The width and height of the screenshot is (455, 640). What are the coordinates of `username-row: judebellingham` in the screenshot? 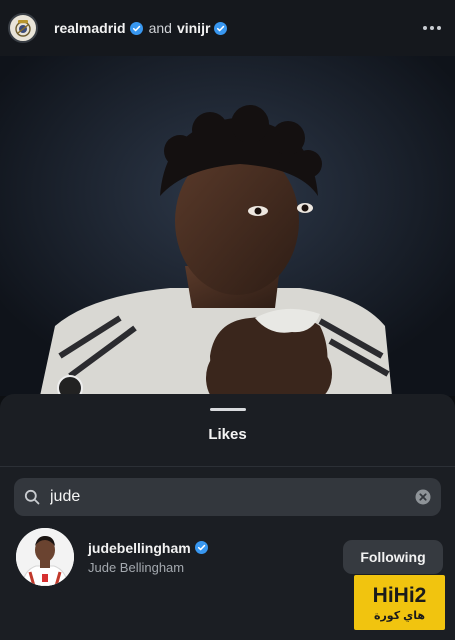 It's located at (148, 548).